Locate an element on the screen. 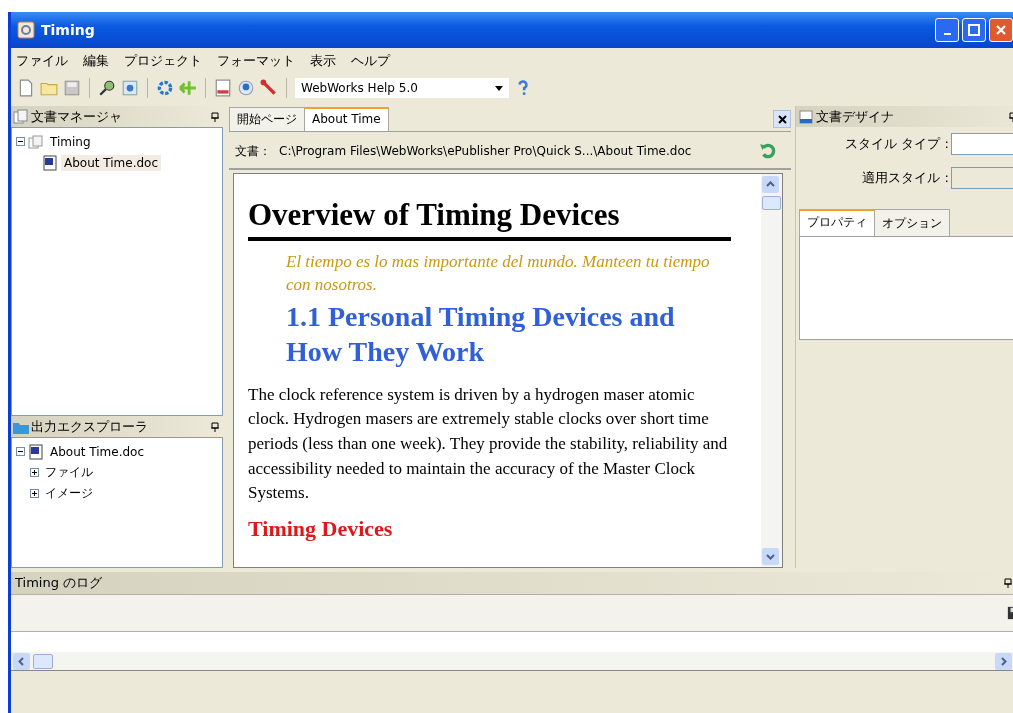 The height and width of the screenshot is (713, 1013). section-heading: 1.1 Personal Timing Devices and How They Work is located at coordinates (481, 334).